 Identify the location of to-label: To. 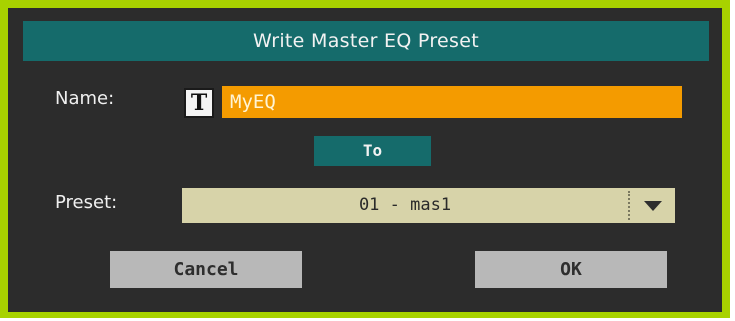
(372, 151).